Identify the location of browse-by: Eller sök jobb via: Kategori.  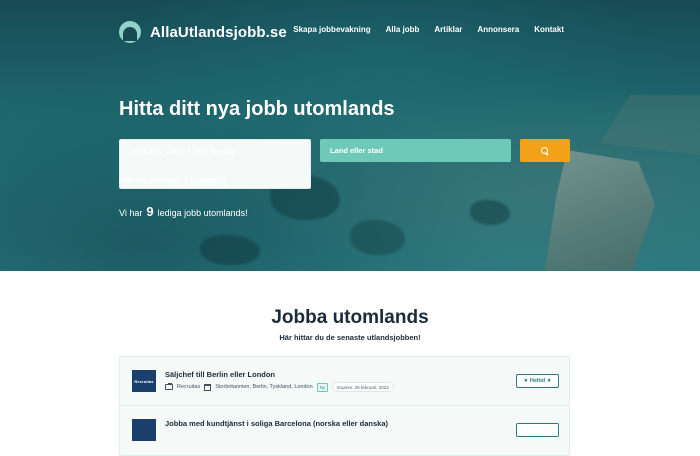
(172, 181).